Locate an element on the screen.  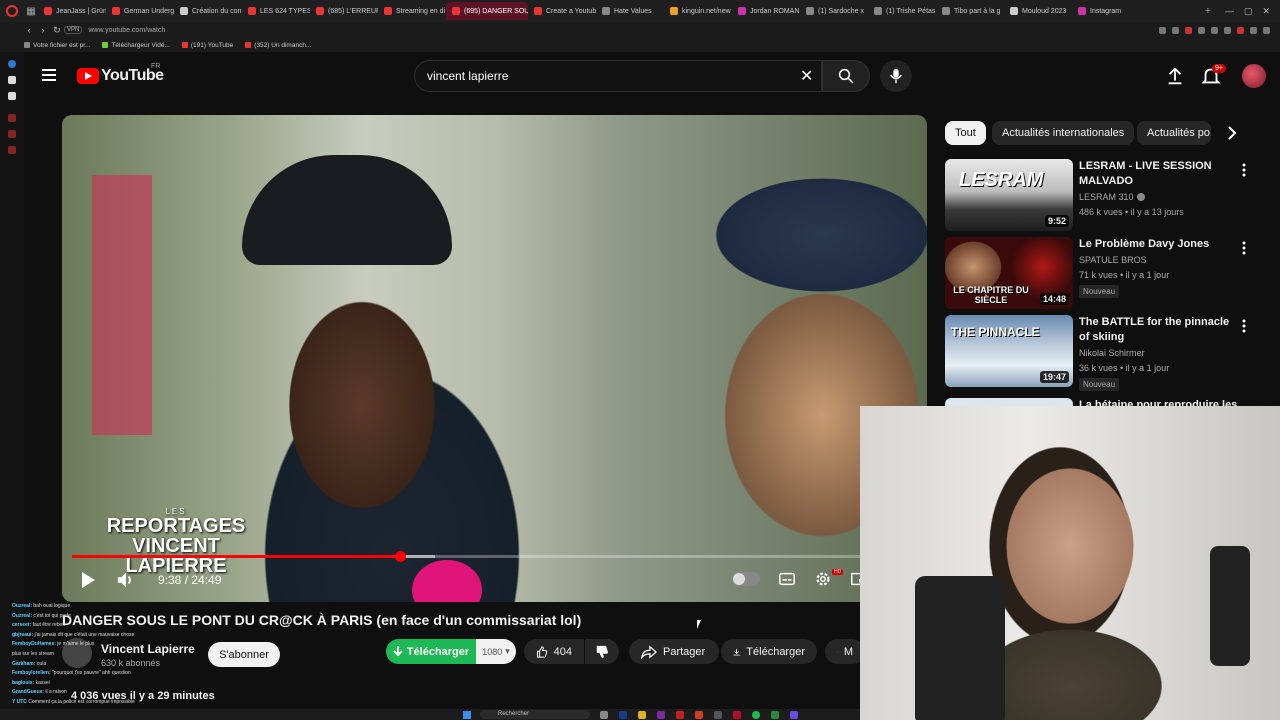
close-window-icon: ✕ is located at coordinates (1266, 11).